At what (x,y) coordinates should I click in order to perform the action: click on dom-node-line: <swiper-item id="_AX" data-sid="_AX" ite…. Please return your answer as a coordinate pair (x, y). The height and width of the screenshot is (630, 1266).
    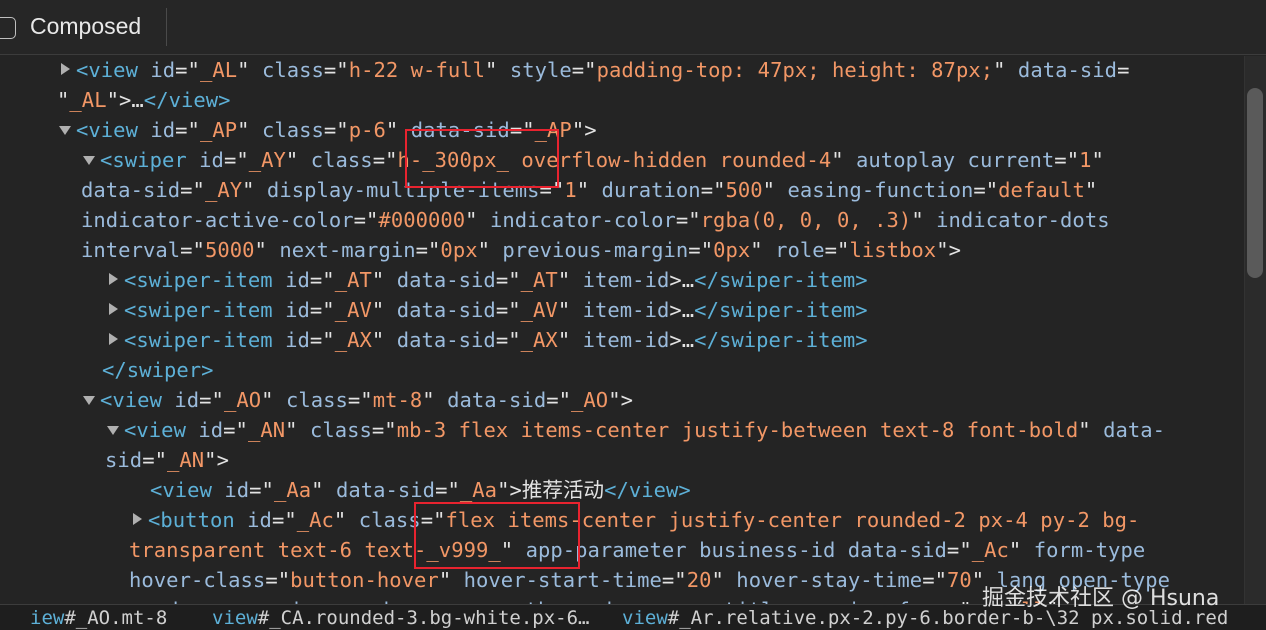
    Looking at the image, I should click on (496, 340).